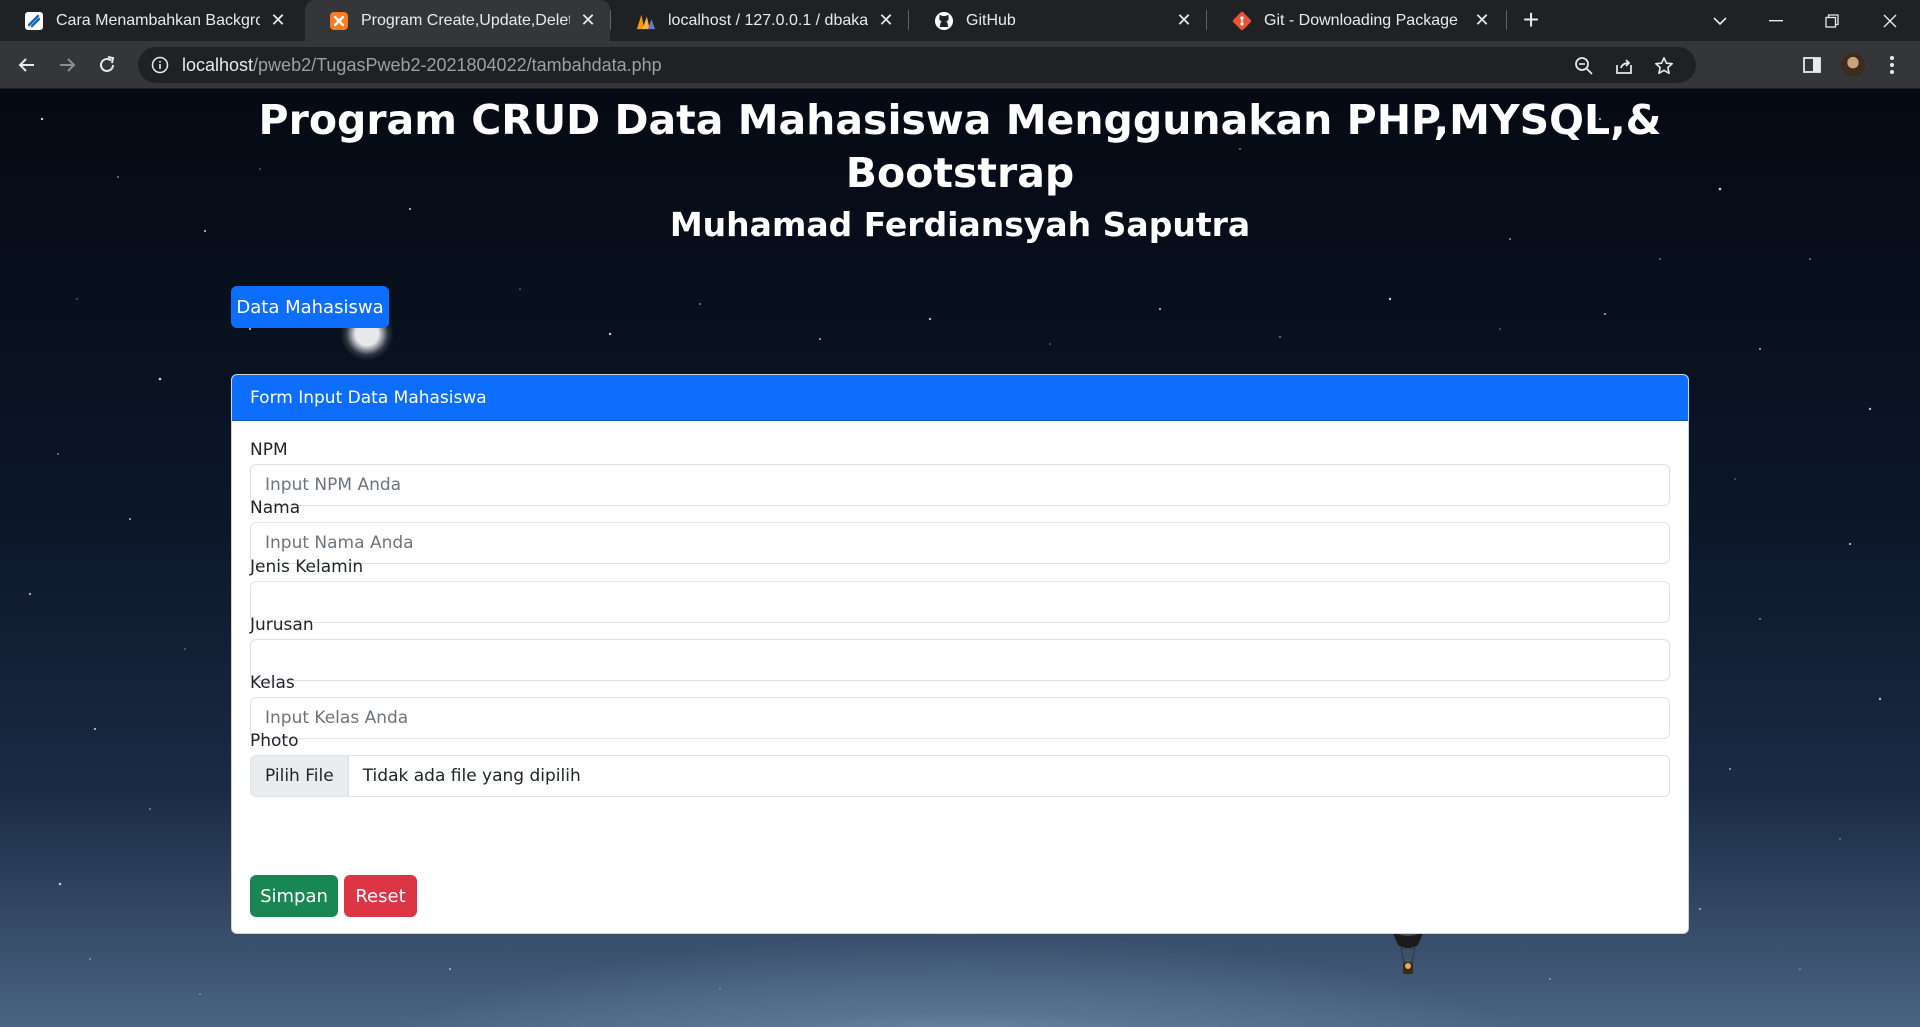 The width and height of the screenshot is (1920, 1027). Describe the element at coordinates (1853, 65) in the screenshot. I see `profile-avatar` at that location.